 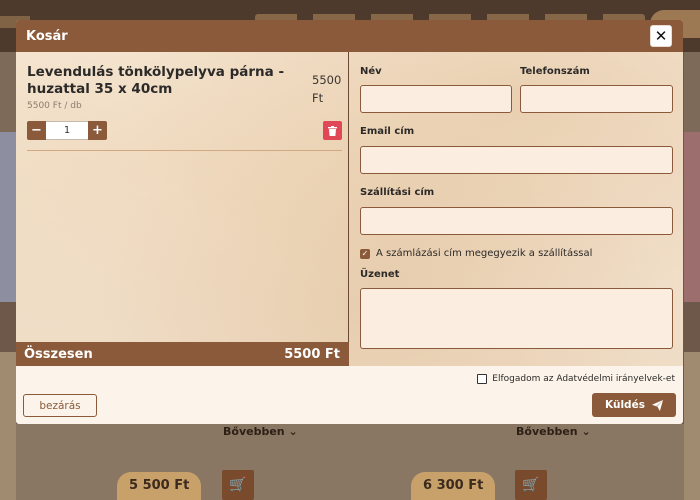 I want to click on name-field, so click(x=436, y=99).